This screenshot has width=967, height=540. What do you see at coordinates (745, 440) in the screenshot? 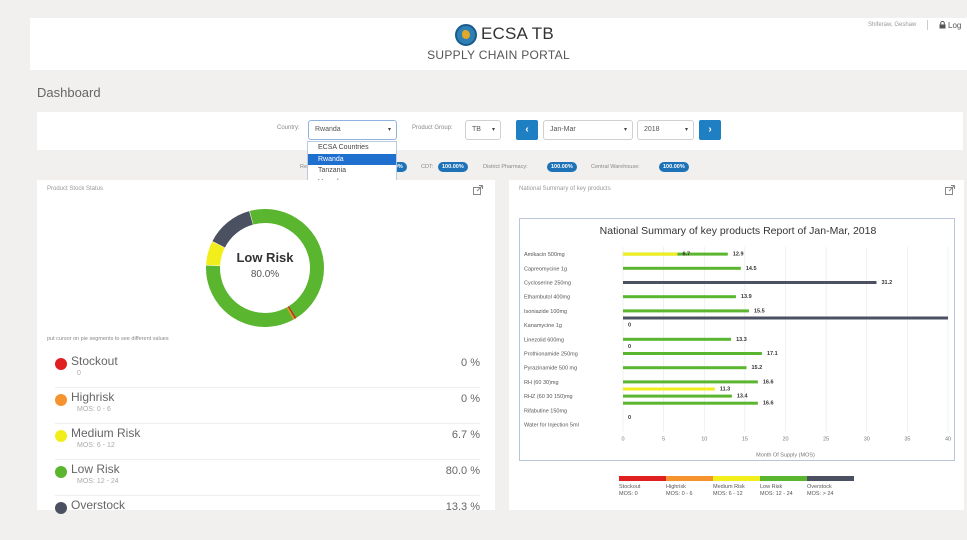
I see `x-tick-label: 15` at bounding box center [745, 440].